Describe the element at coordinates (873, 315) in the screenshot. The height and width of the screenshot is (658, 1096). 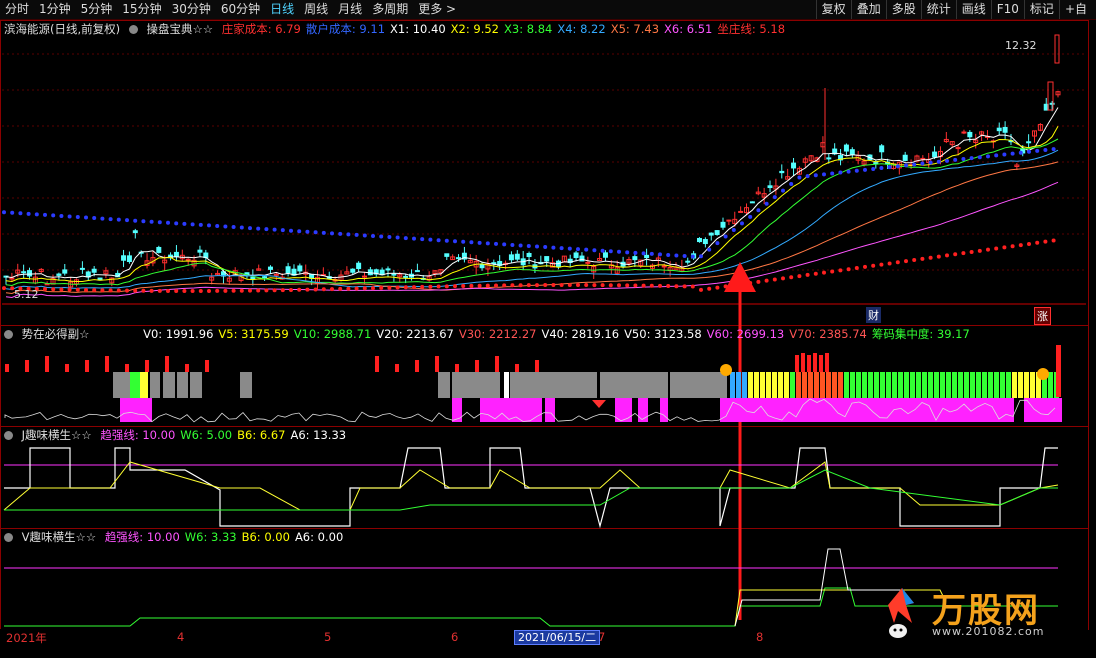
I see `finance-mark: 财` at that location.